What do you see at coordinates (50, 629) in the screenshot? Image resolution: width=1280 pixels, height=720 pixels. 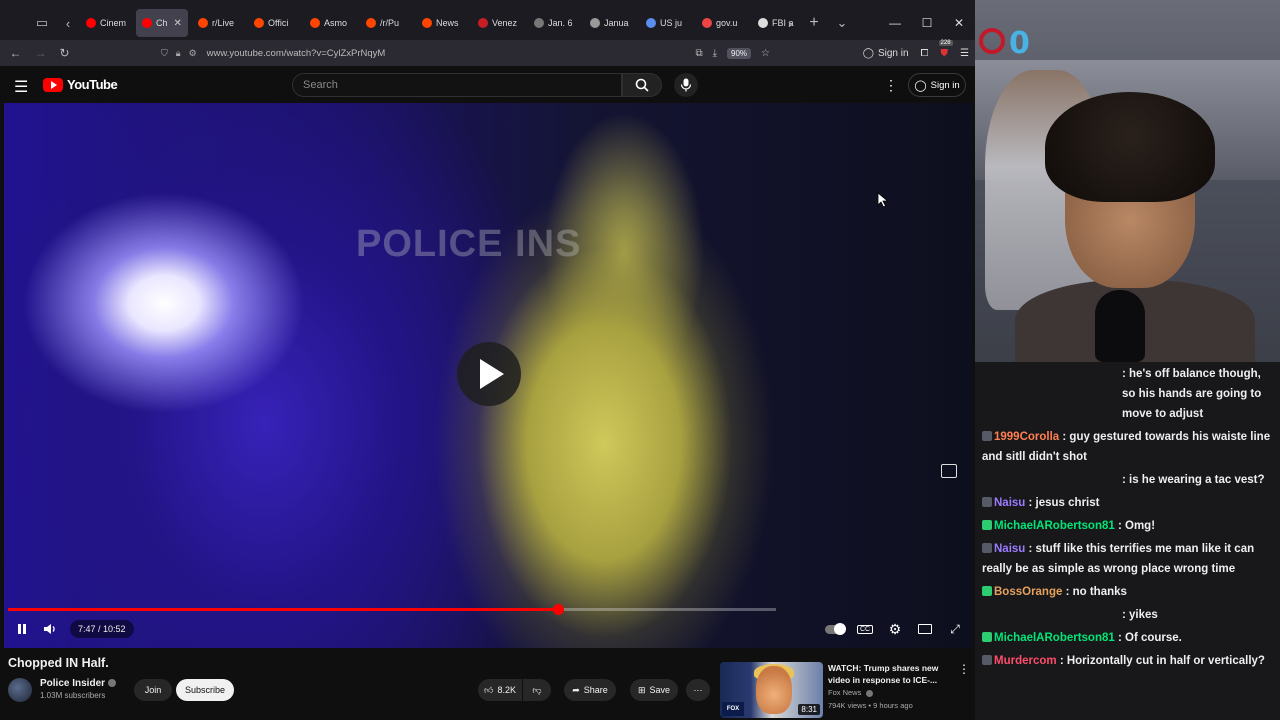 I see `volume-button` at bounding box center [50, 629].